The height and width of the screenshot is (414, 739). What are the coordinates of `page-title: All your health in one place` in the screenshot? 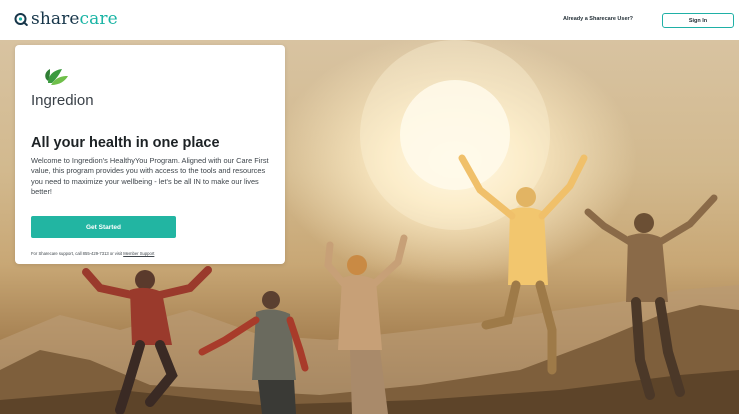 It's located at (125, 143).